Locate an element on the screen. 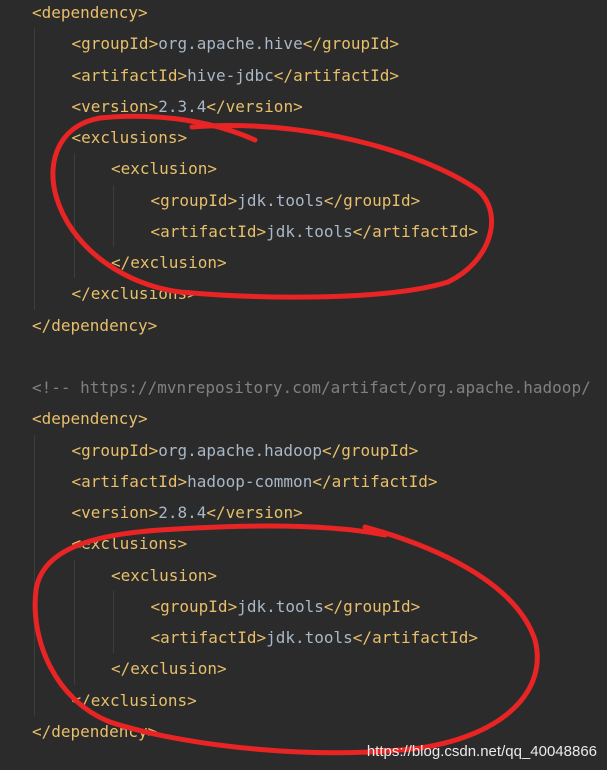 This screenshot has height=770, width=607. code-line: <groupId>org.apache.hadoop</groupId> is located at coordinates (245, 450).